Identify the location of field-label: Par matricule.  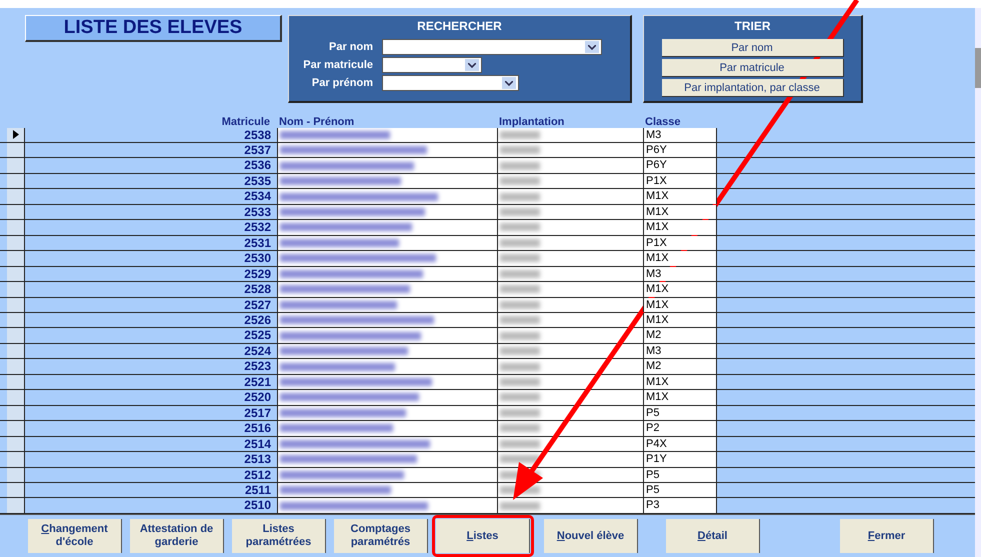
(338, 65).